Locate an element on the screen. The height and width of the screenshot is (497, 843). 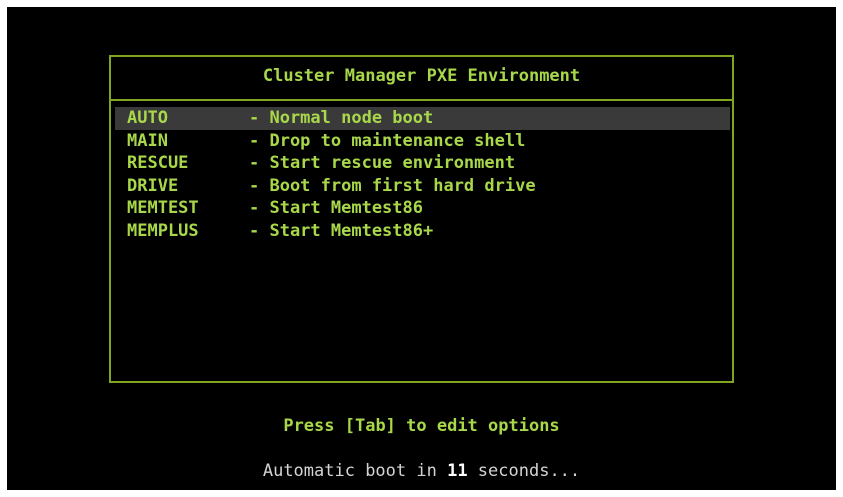
menu-item-memtest: MEMTEST - Start Memtest86 is located at coordinates (422, 208).